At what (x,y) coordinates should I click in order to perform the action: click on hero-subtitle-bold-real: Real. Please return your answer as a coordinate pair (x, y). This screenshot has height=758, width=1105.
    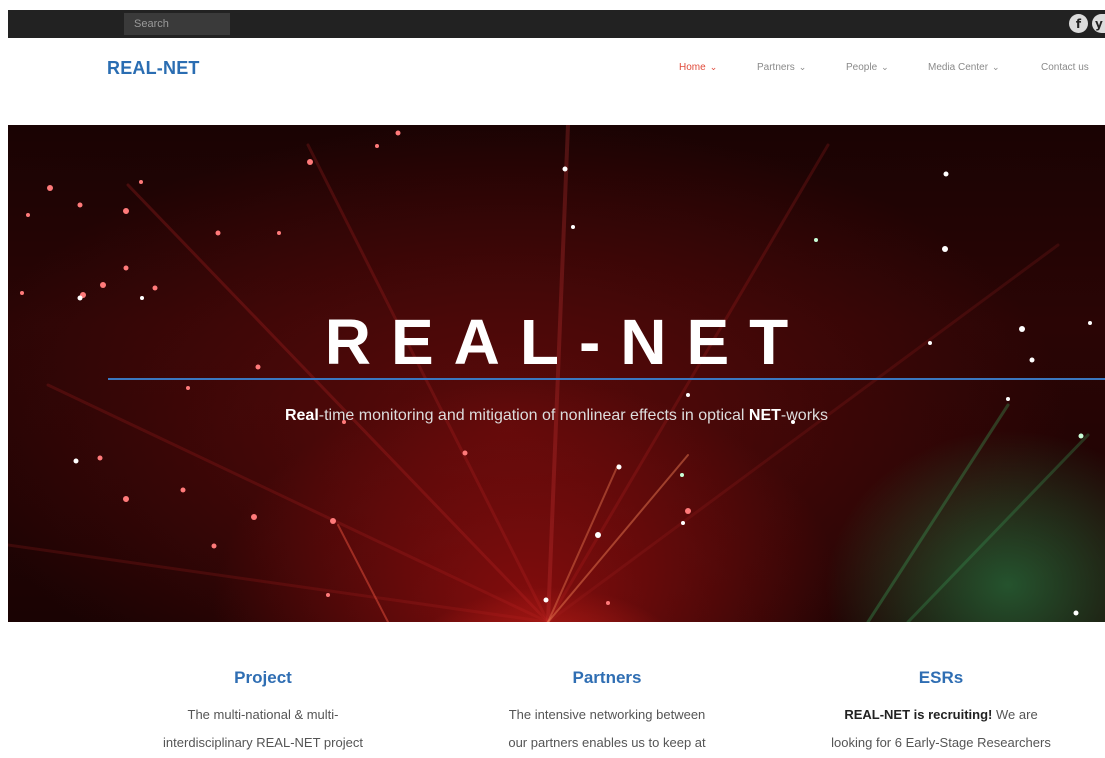
    Looking at the image, I should click on (301, 415).